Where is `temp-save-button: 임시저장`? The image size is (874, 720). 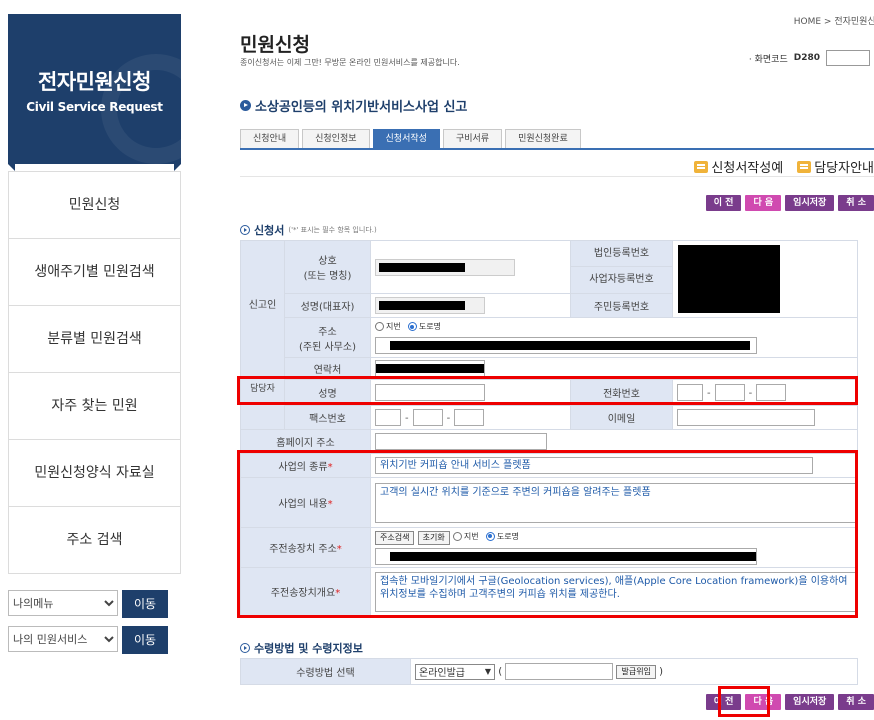
temp-save-button: 임시저장 is located at coordinates (810, 203).